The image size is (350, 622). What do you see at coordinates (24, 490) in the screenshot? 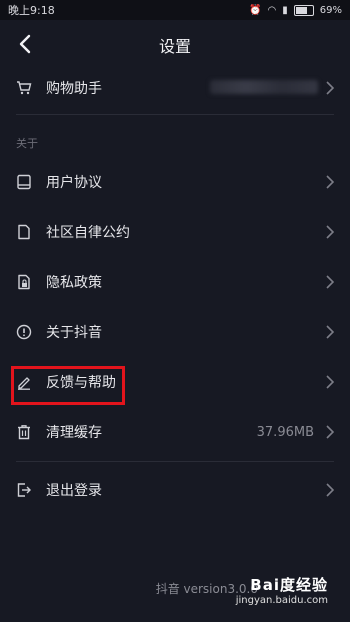
I see `logout-icon` at bounding box center [24, 490].